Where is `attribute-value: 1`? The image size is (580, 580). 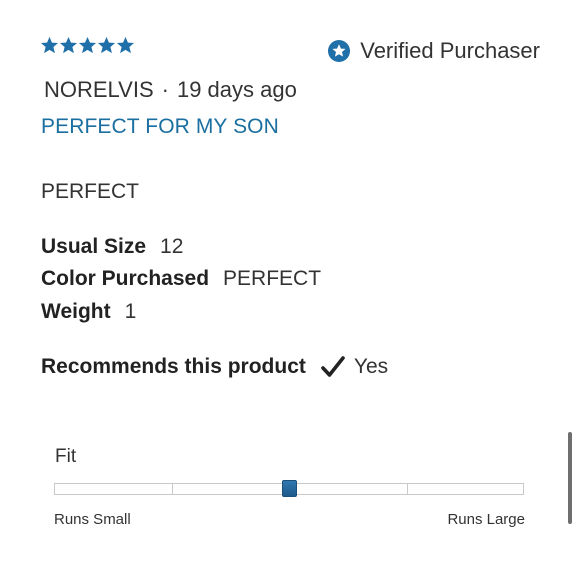
attribute-value: 1 is located at coordinates (130, 311).